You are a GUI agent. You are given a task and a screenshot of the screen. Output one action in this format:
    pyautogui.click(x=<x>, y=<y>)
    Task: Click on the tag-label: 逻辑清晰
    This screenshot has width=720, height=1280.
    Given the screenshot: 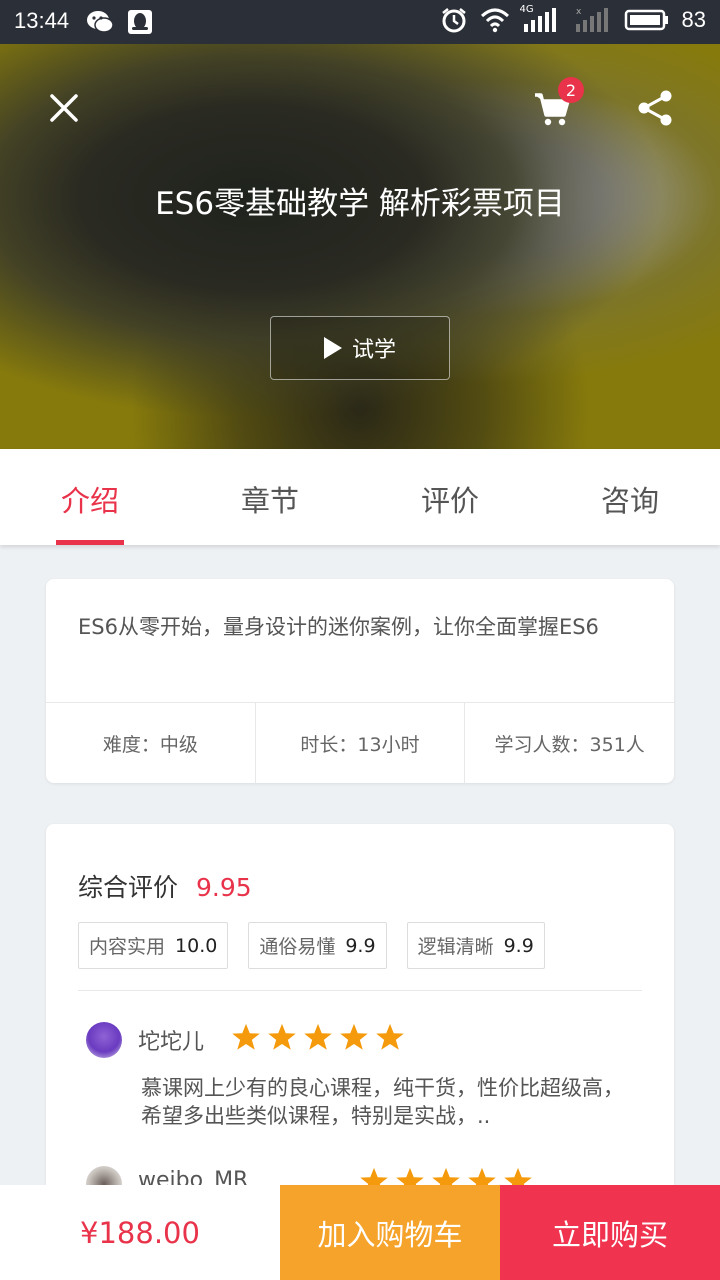 What is the action you would take?
    pyautogui.click(x=455, y=947)
    